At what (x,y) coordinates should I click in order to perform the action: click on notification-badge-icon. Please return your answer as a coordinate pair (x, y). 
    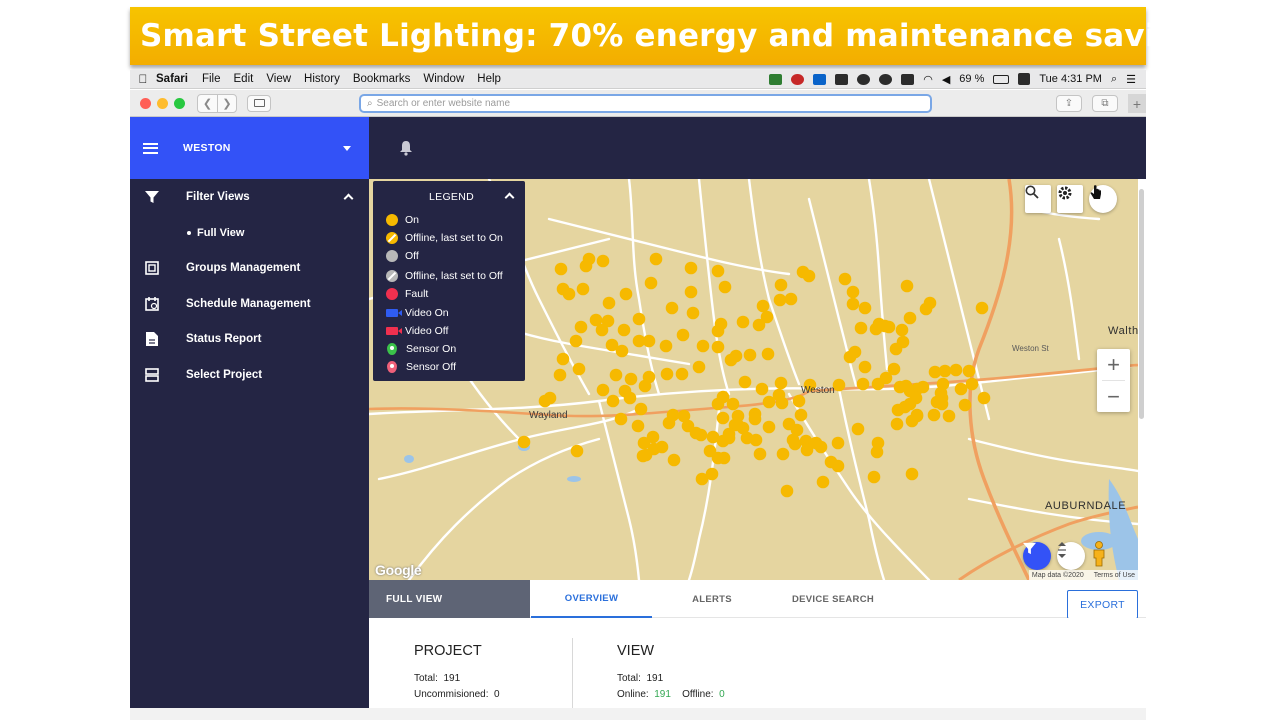
    Looking at the image, I should click on (798, 79).